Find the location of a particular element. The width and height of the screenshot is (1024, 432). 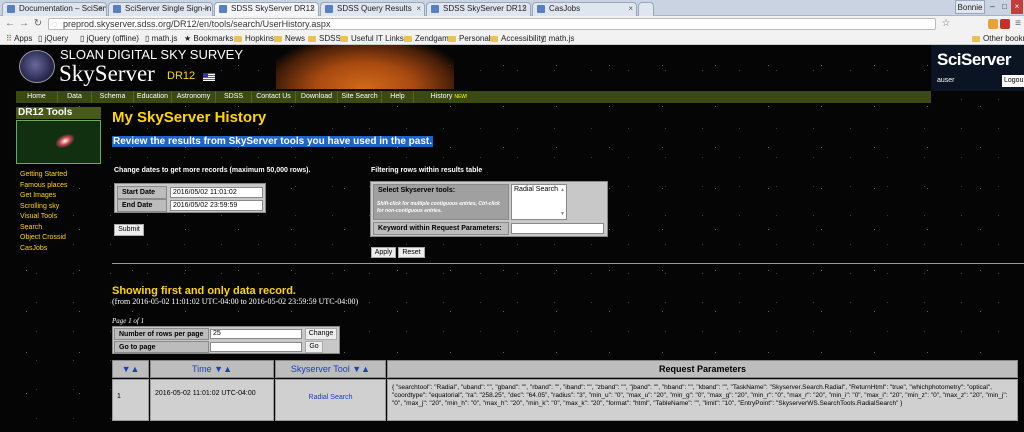

browser-tab: SDSS Query Results × is located at coordinates (372, 9).